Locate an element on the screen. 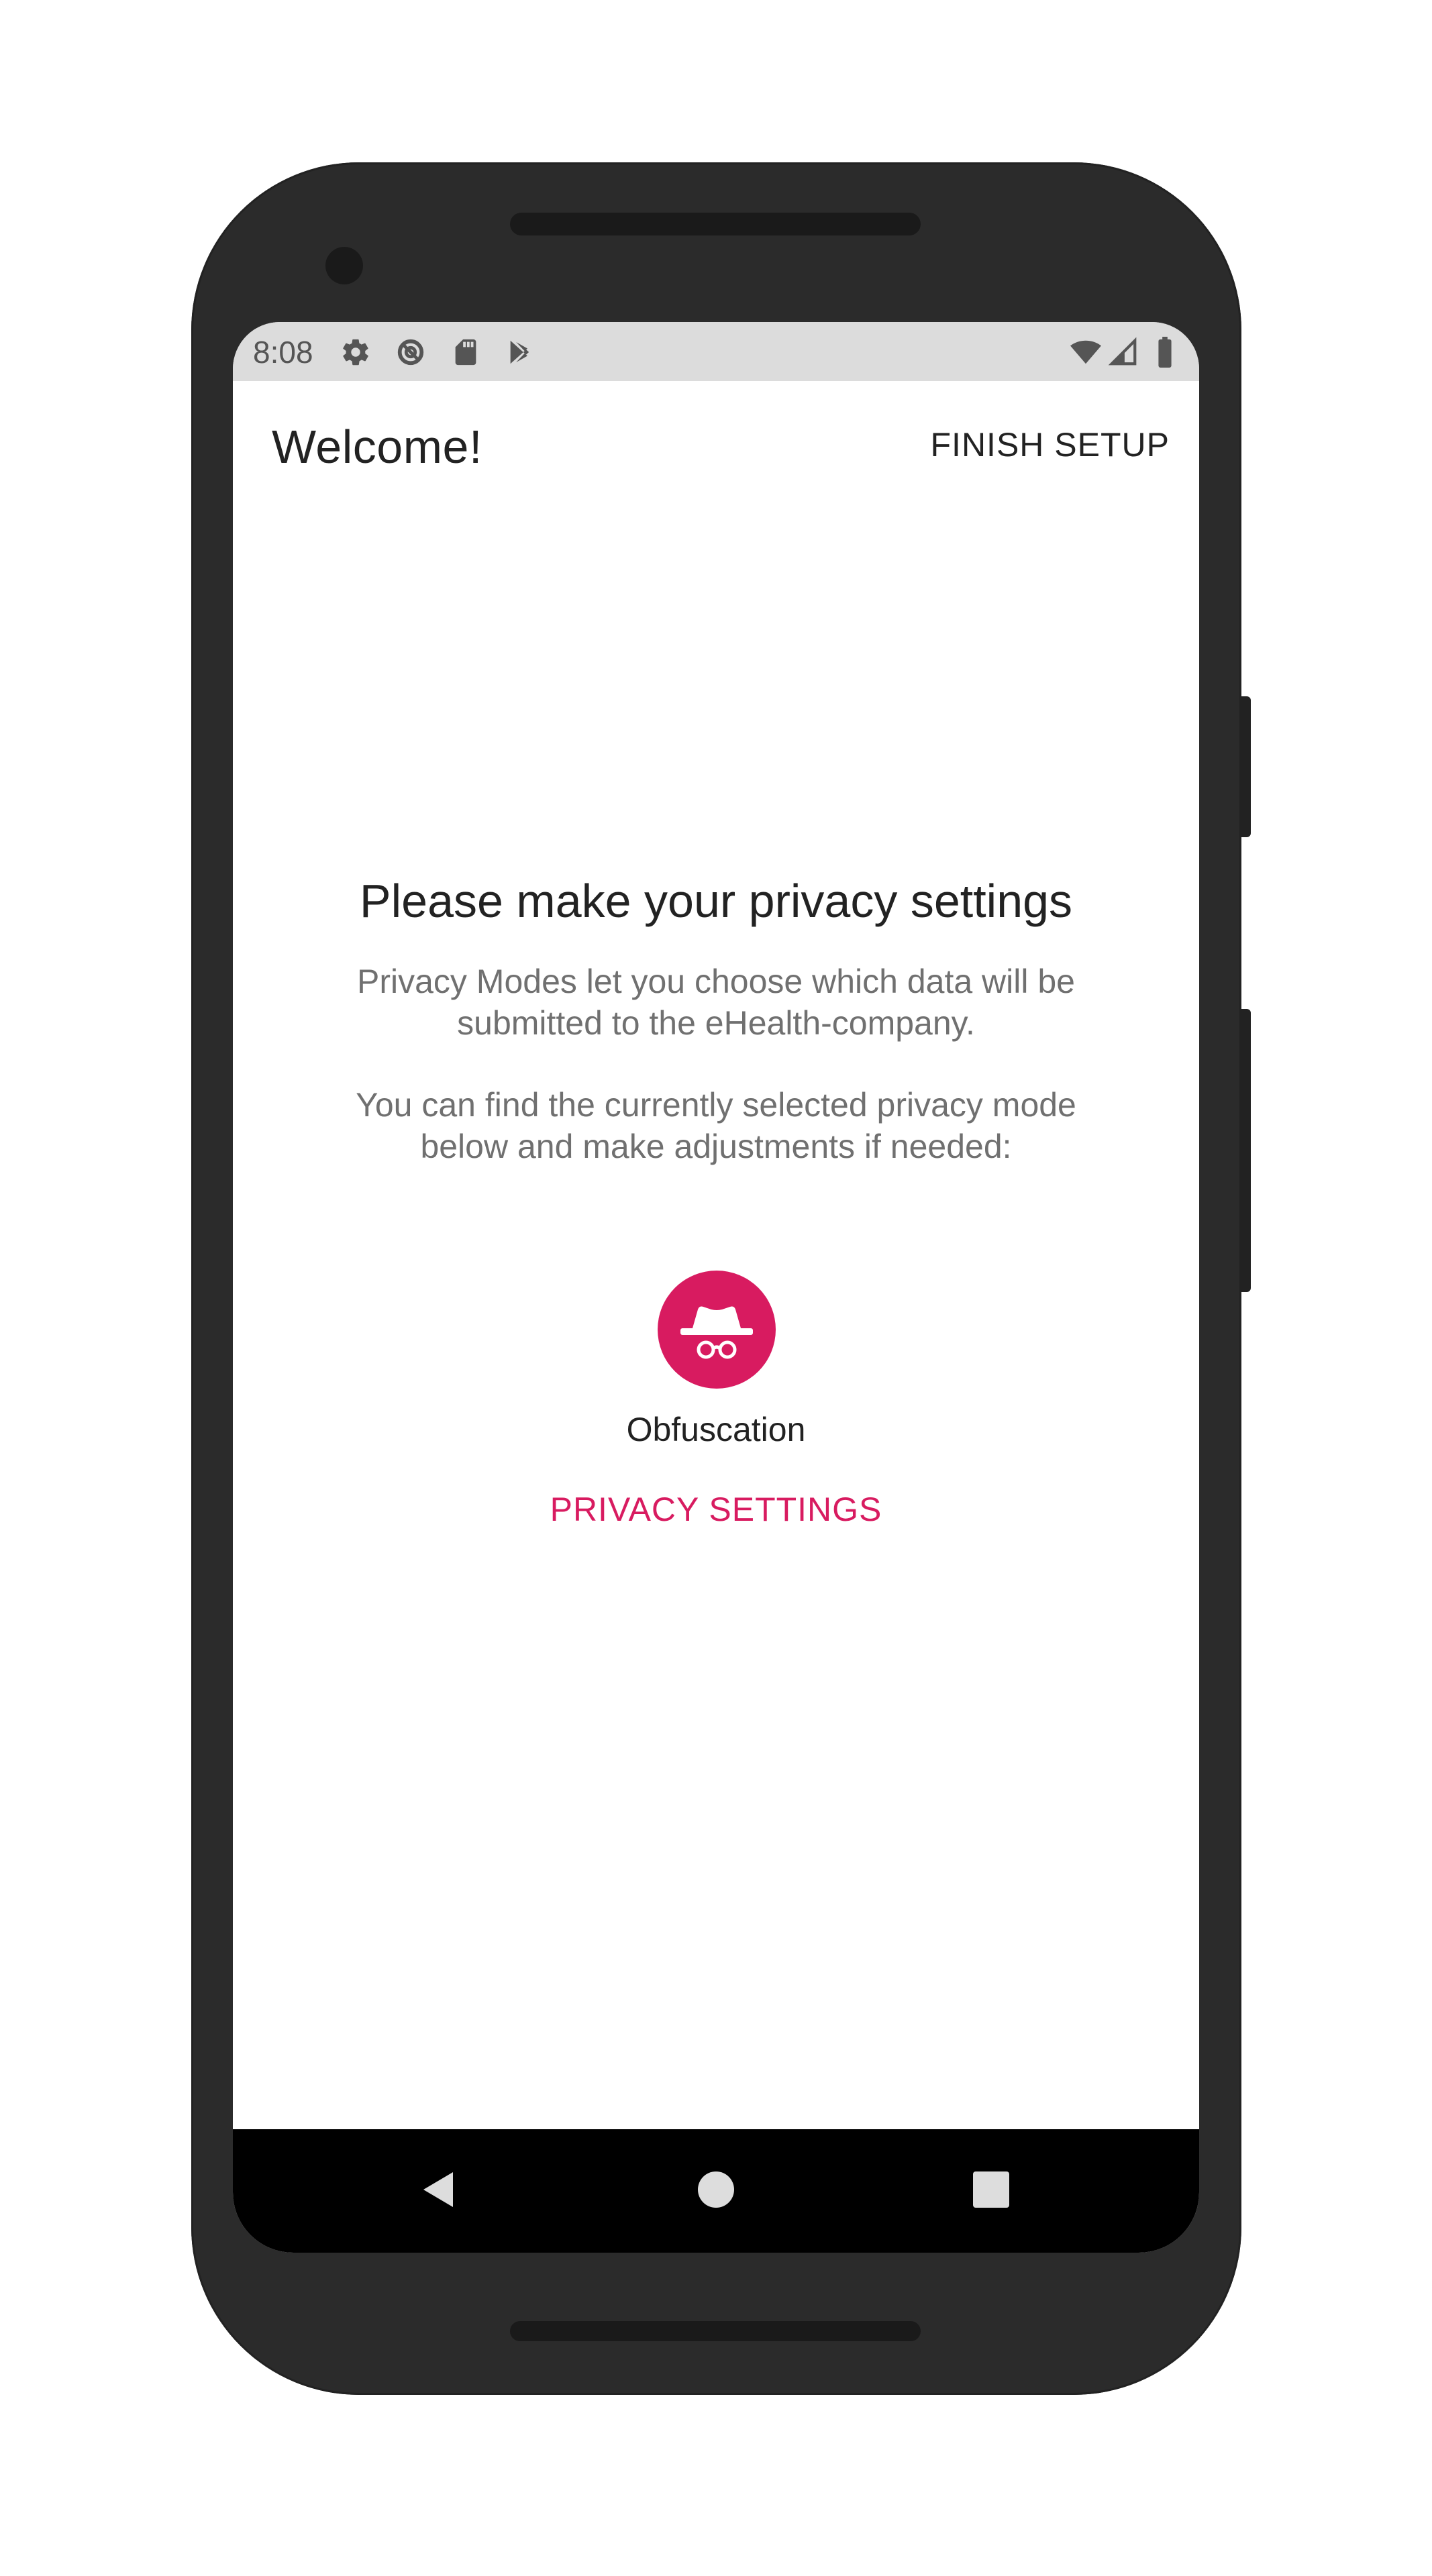 This screenshot has height=2576, width=1432. privacy-heading: Please make your privacy settings is located at coordinates (716, 901).